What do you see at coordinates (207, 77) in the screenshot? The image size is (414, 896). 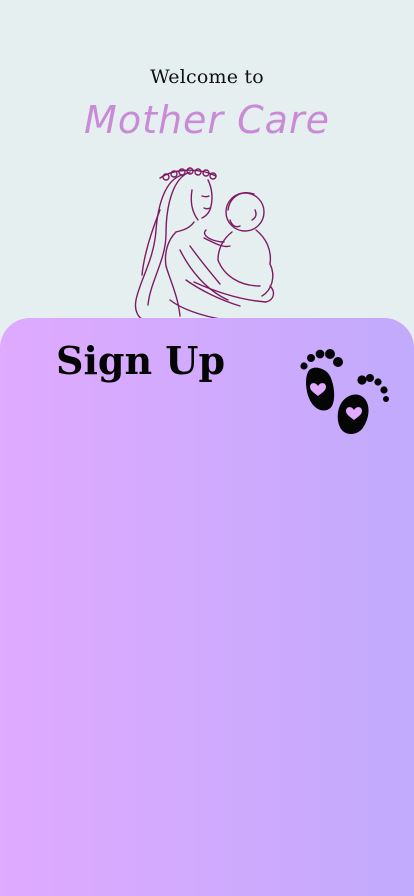 I see `welcome-text: Welcome to` at bounding box center [207, 77].